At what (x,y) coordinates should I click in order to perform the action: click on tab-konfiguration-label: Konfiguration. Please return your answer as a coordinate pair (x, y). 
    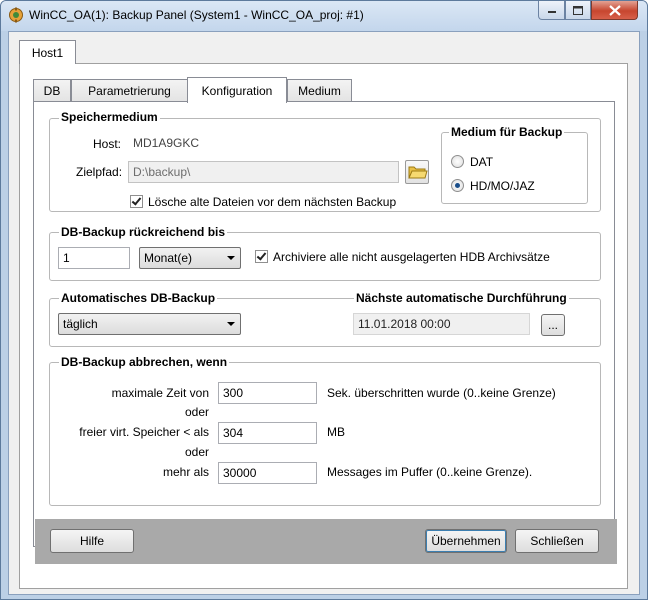
    Looking at the image, I should click on (237, 90).